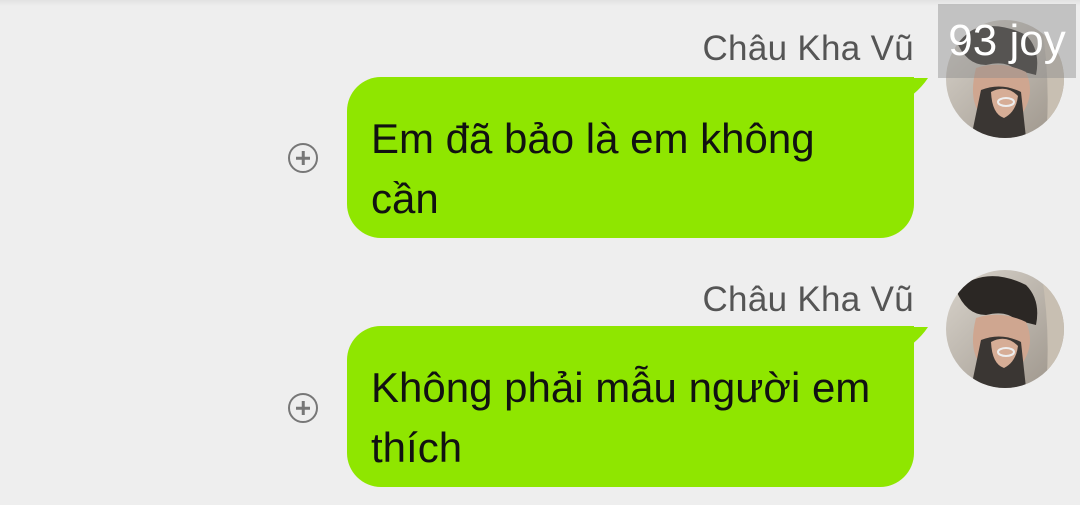 Image resolution: width=1080 pixels, height=505 pixels. Describe the element at coordinates (1007, 41) in the screenshot. I see `watermark: 93 joy` at that location.